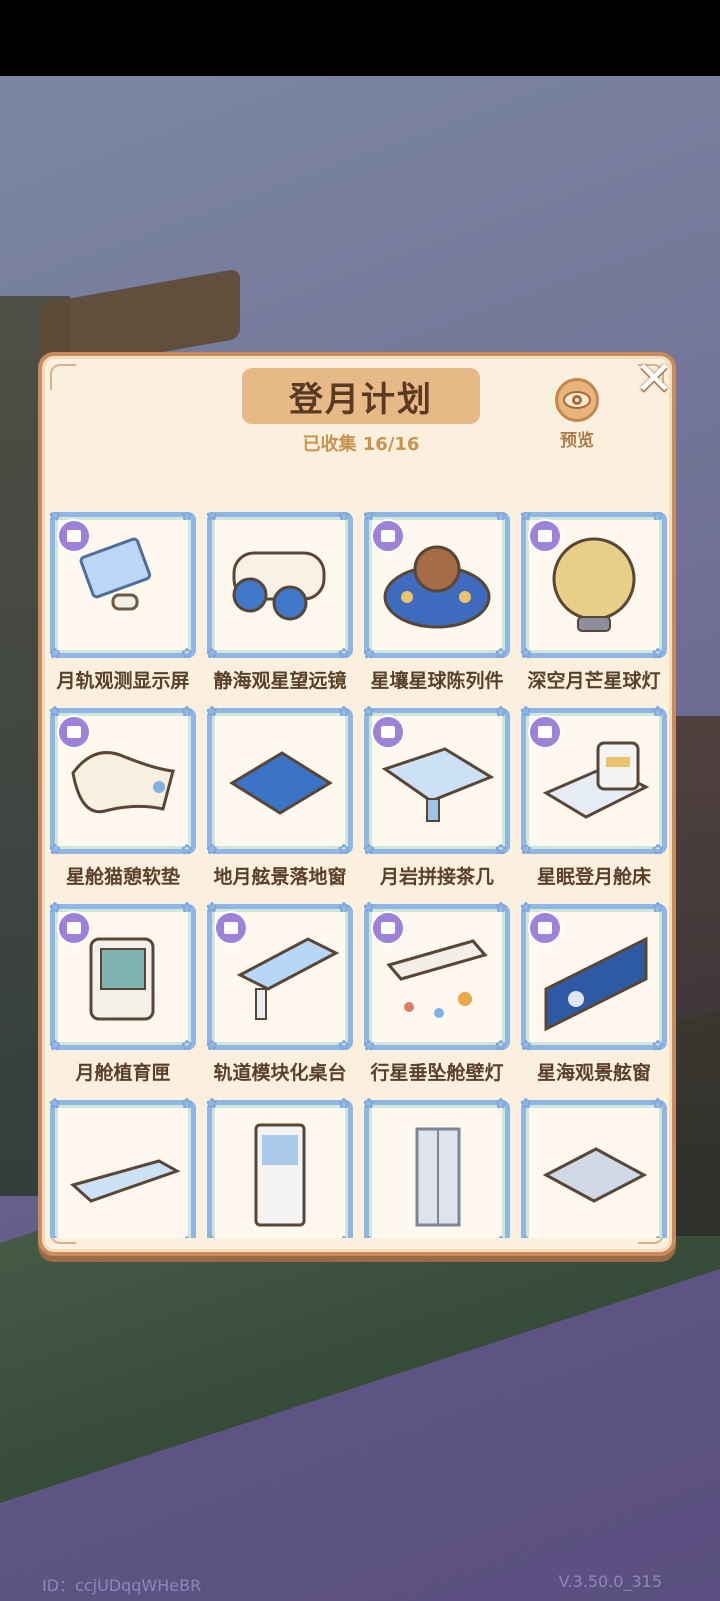  I want to click on collection-item: ✿ ✿ ✿ ✿ 星海观景舷窗, so click(593, 993).